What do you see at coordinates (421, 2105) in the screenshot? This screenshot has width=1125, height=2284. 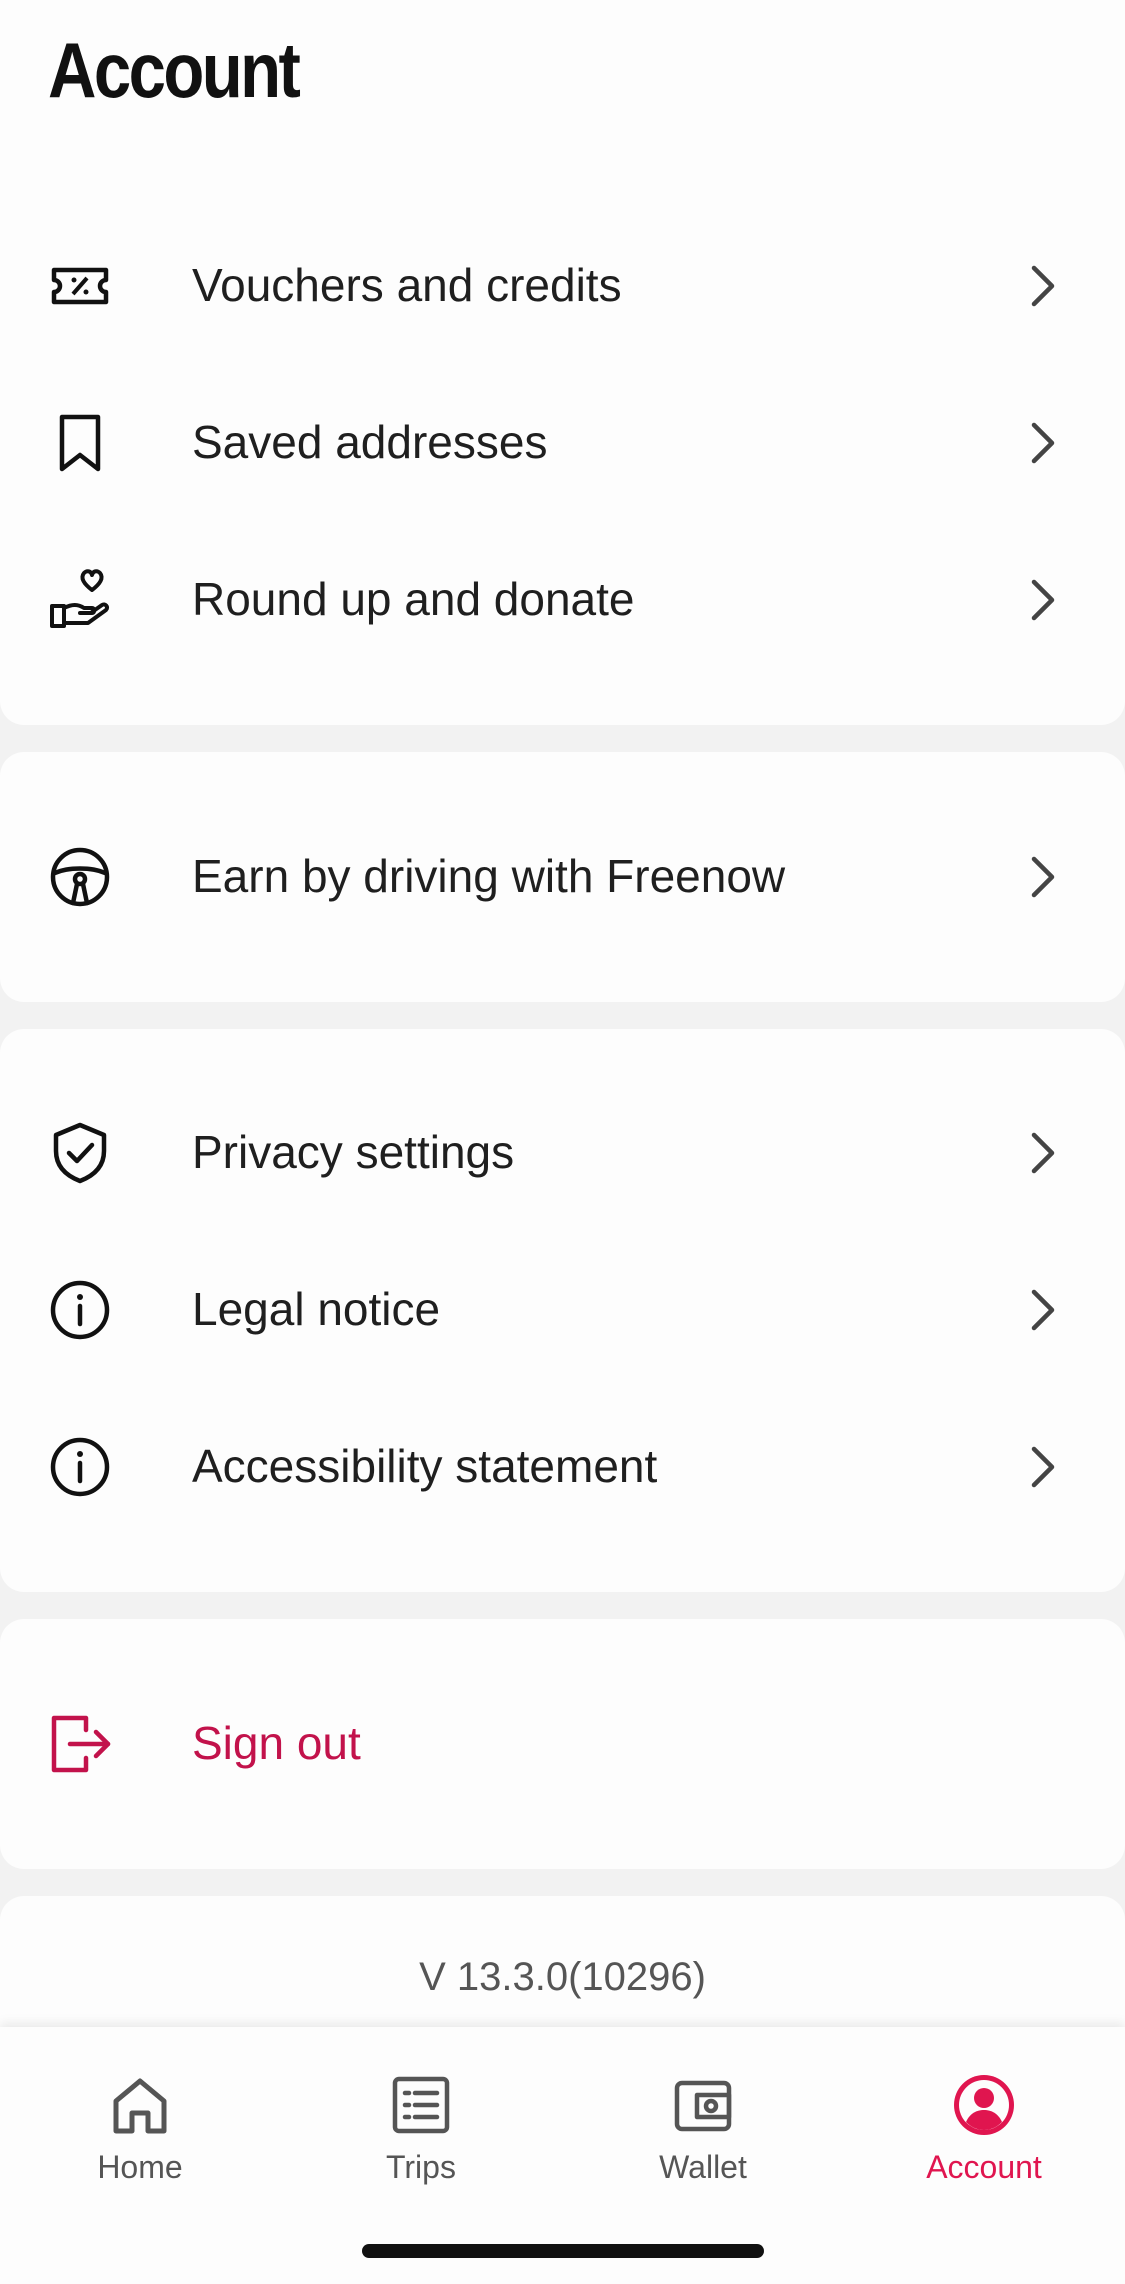 I see `trips-list-icon` at bounding box center [421, 2105].